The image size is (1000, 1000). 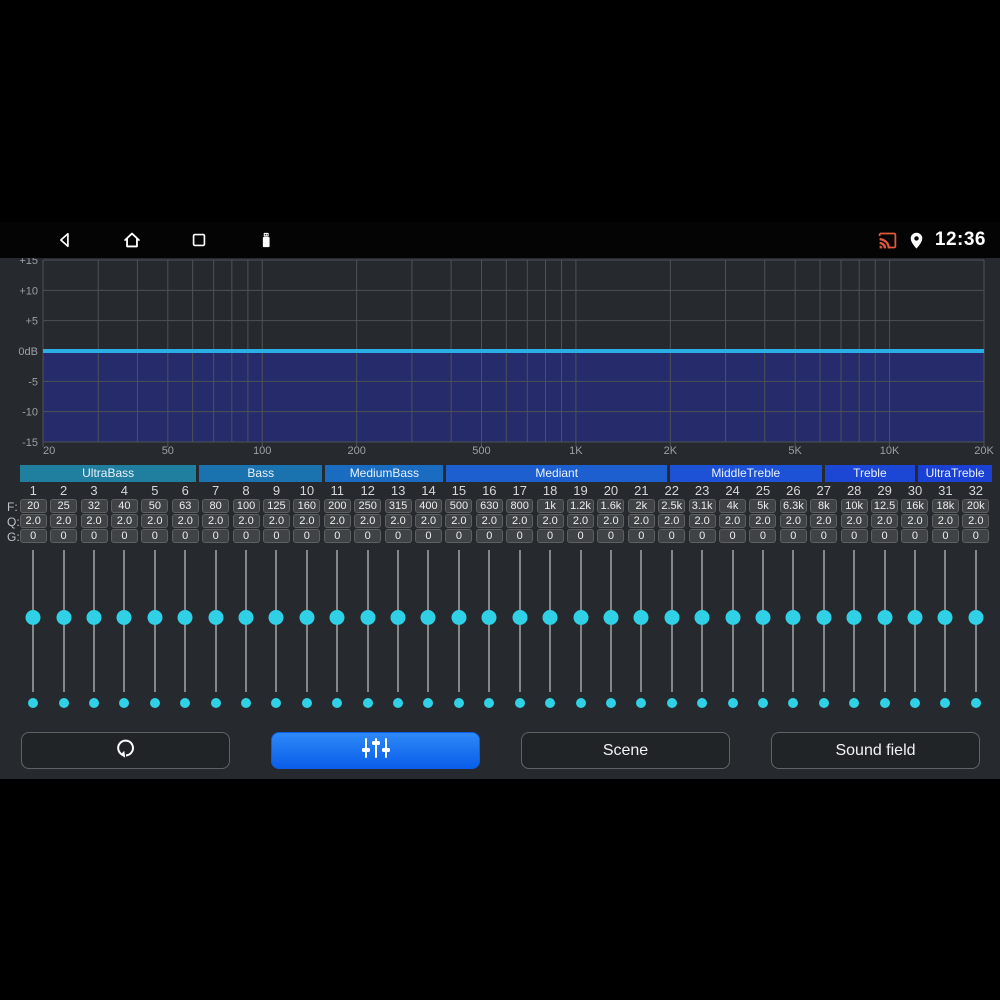 What do you see at coordinates (185, 506) in the screenshot?
I see `frequency-value-box: 63` at bounding box center [185, 506].